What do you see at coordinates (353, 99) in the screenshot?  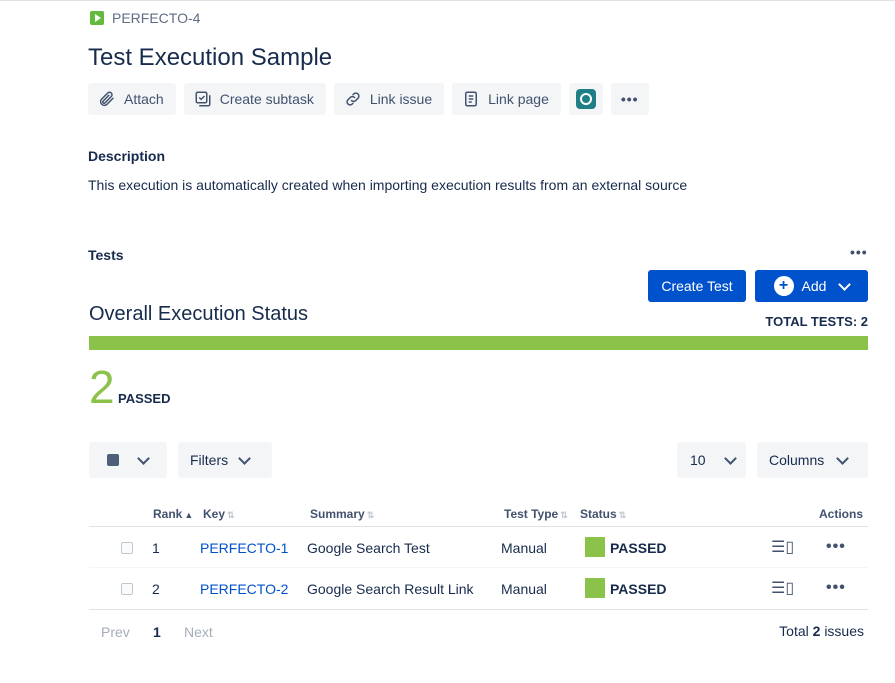 I see `link-icon` at bounding box center [353, 99].